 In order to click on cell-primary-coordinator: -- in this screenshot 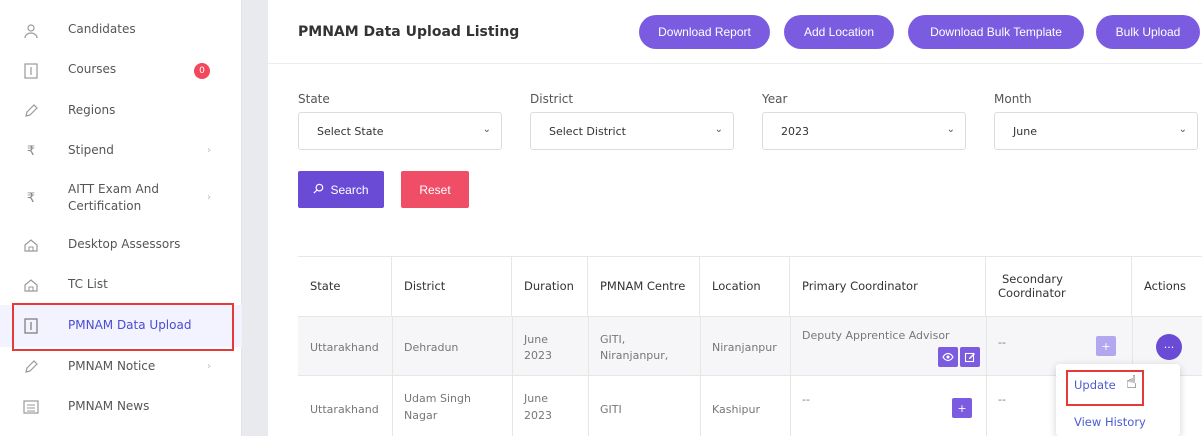, I will do `click(806, 399)`.